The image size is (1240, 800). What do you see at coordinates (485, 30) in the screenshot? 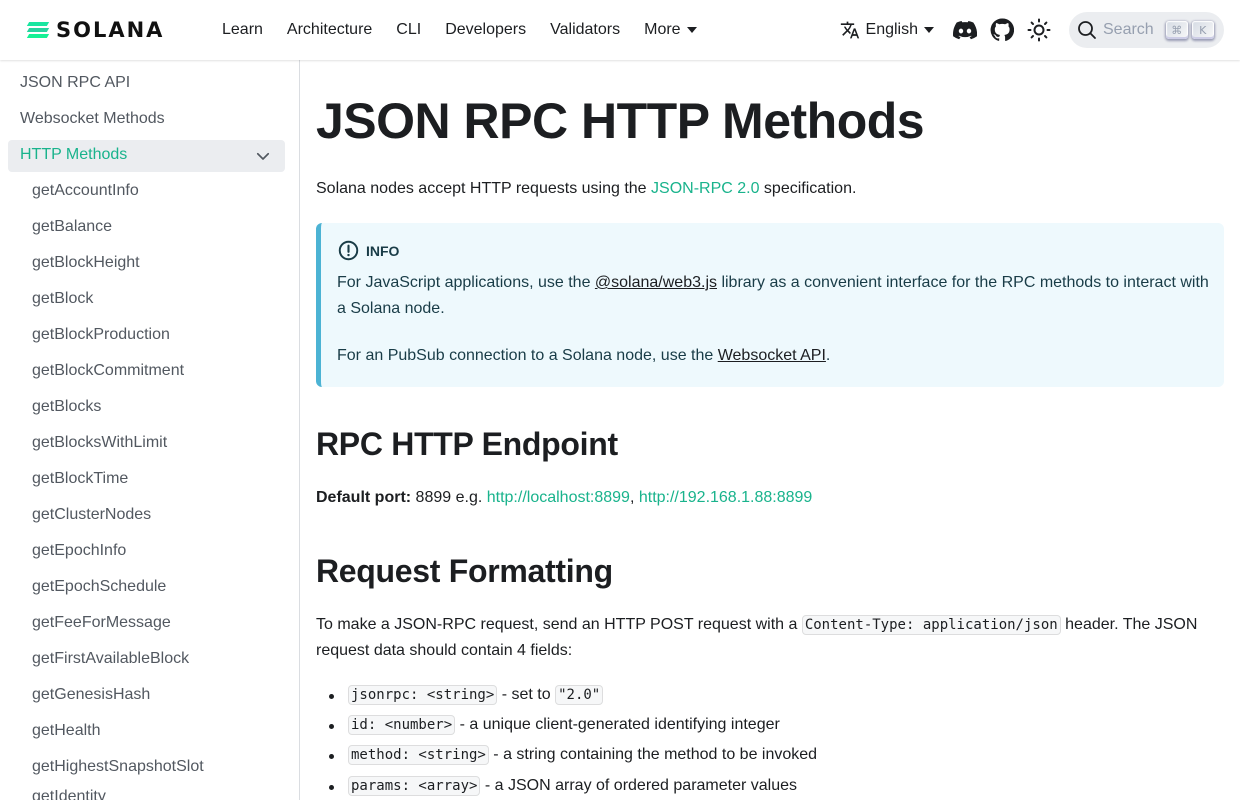
I see `nav-link-developers: Developers` at bounding box center [485, 30].